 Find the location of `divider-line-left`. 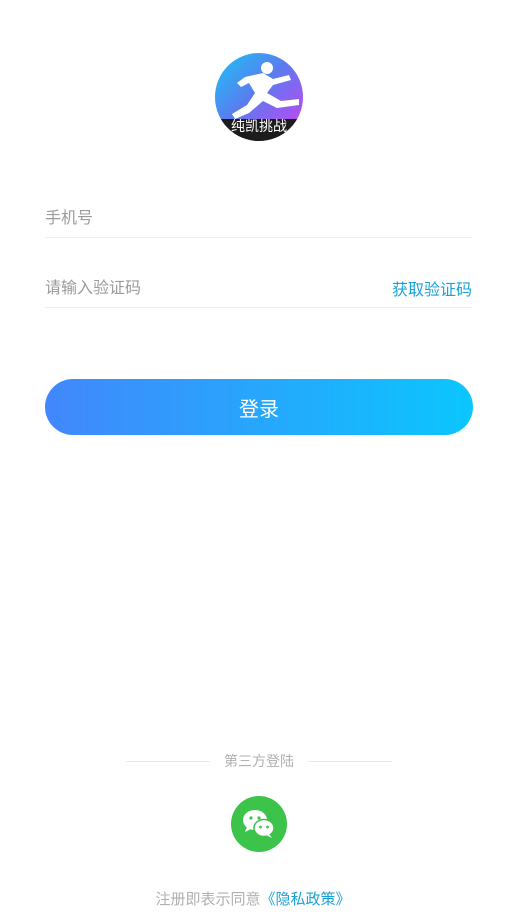

divider-line-left is located at coordinates (168, 761).